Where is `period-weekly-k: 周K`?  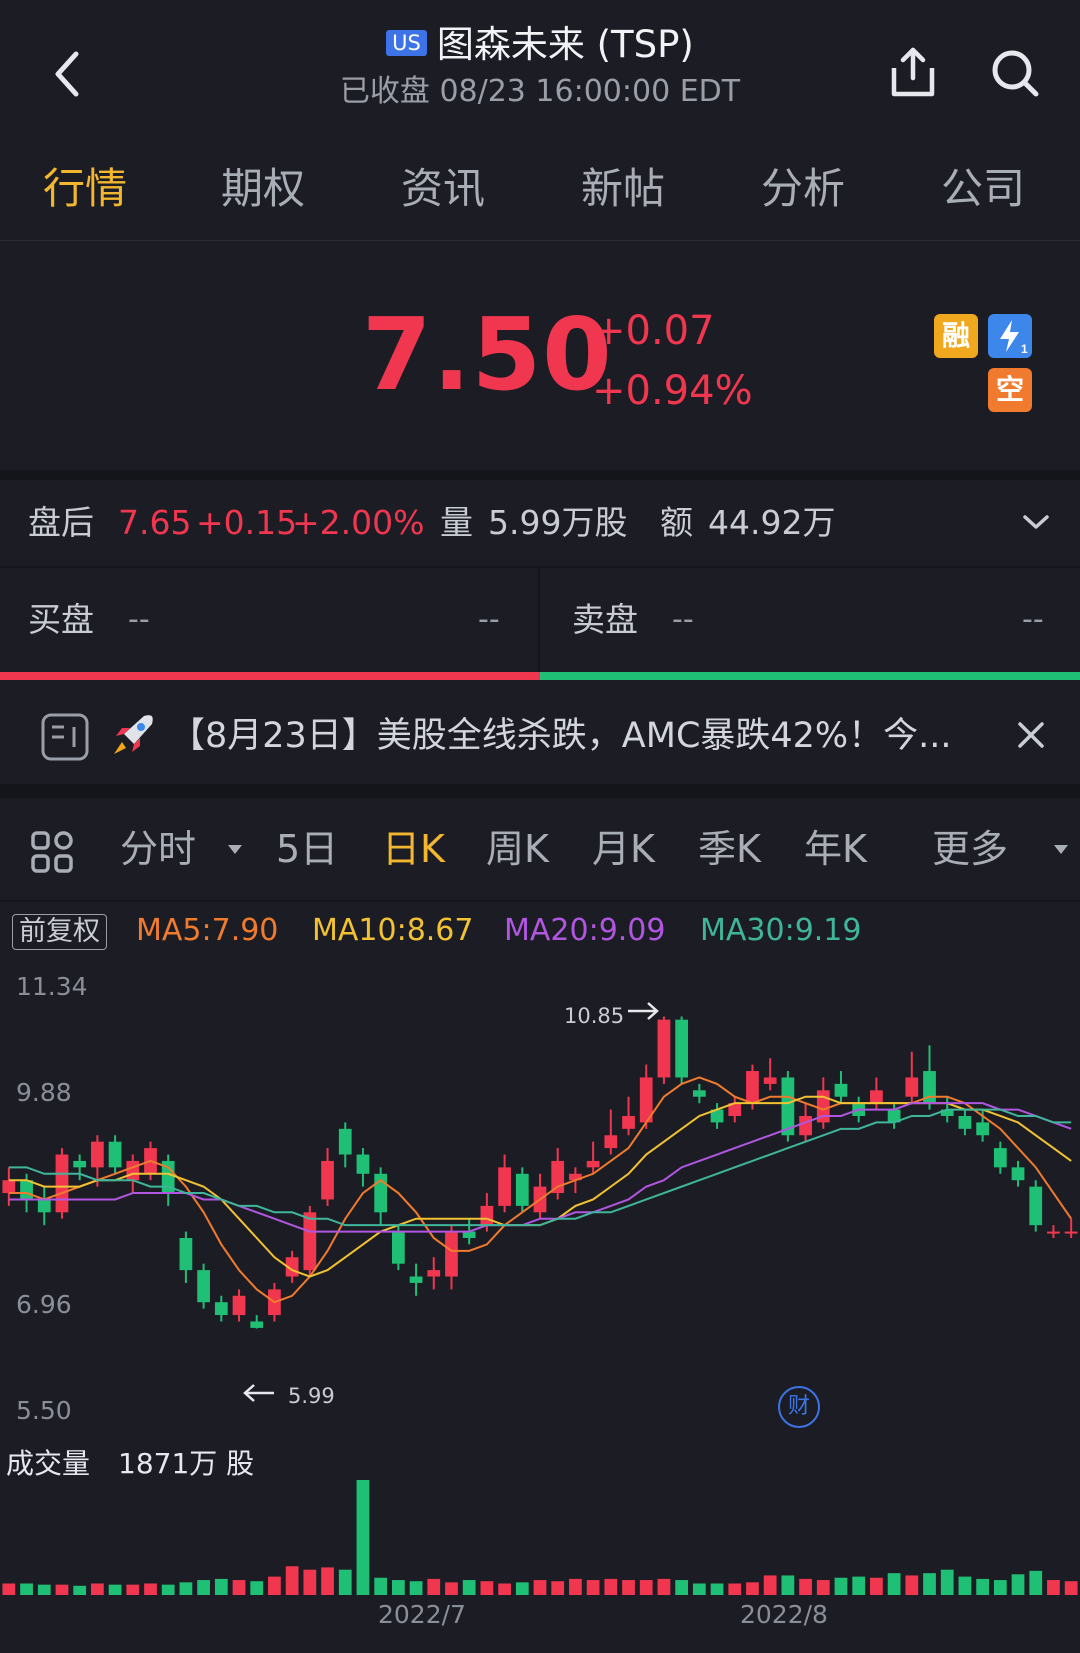 period-weekly-k: 周K is located at coordinates (517, 849).